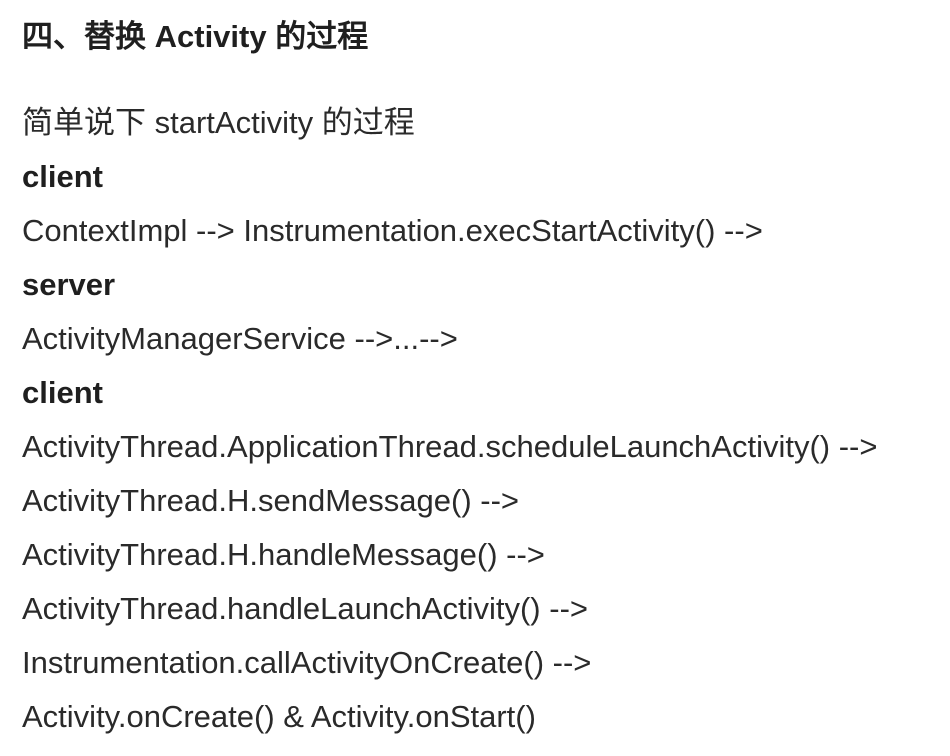 This screenshot has width=950, height=756. Describe the element at coordinates (69, 284) in the screenshot. I see `role-label-server: server` at that location.